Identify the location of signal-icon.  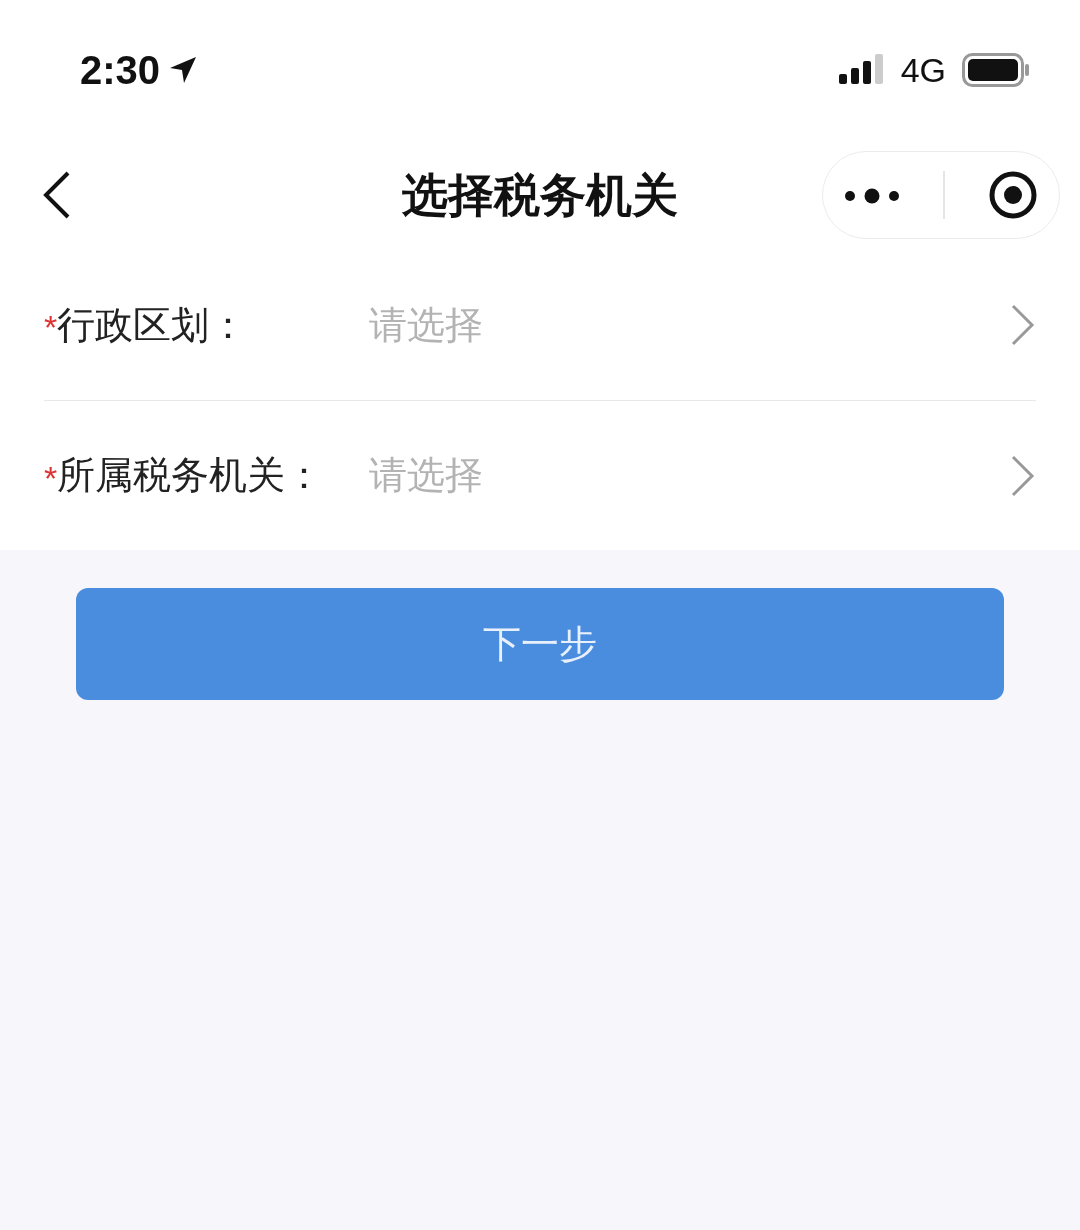
(861, 70).